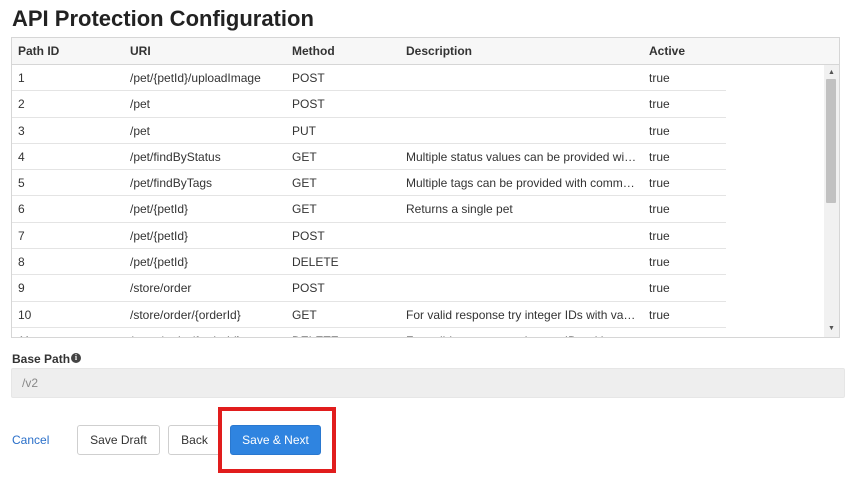 This screenshot has height=479, width=854. Describe the element at coordinates (195, 78) in the screenshot. I see `cell-uri: /pet/{petId}/uploadImage` at that location.